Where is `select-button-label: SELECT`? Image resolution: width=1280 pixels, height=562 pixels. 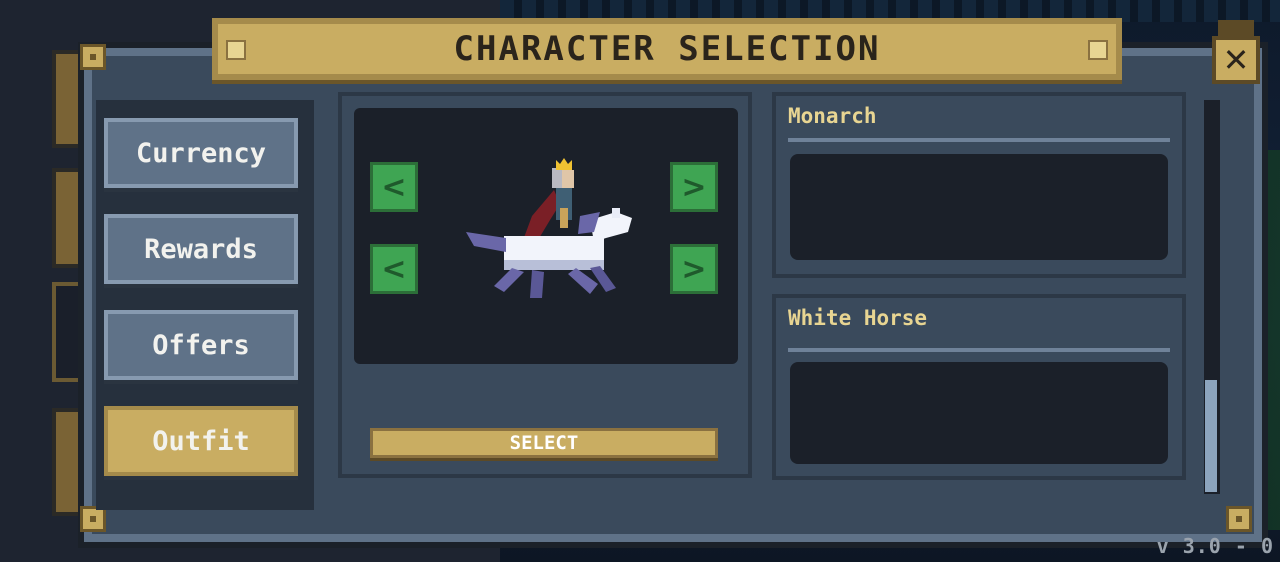
select-button-label: SELECT is located at coordinates (544, 443).